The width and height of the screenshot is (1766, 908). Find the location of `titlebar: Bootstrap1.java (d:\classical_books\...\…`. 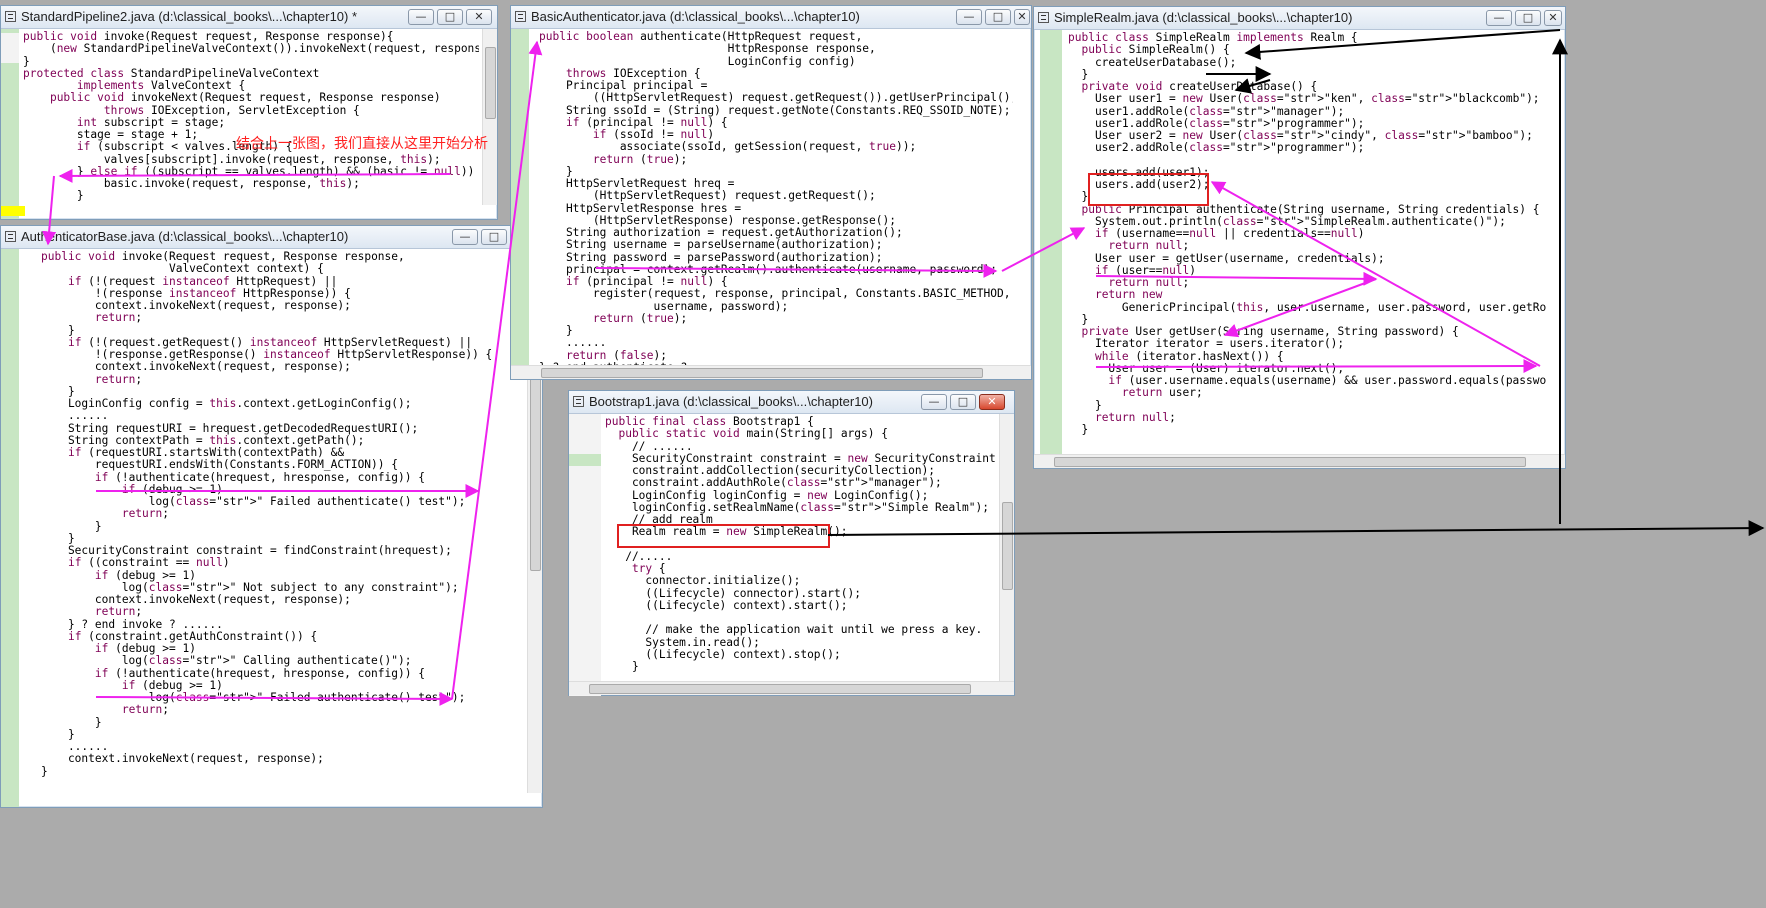

titlebar: Bootstrap1.java (d:\classical_books\...\… is located at coordinates (791, 402).